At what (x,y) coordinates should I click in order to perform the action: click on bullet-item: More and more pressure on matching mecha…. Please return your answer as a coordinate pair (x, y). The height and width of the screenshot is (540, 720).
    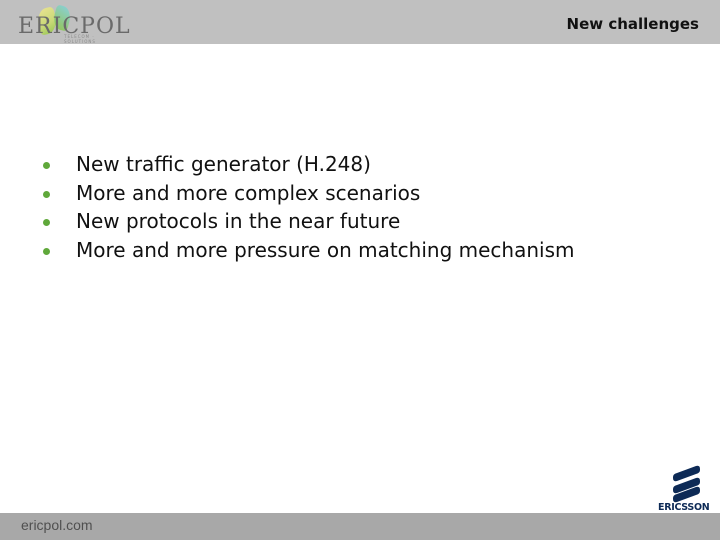
    Looking at the image, I should click on (308, 250).